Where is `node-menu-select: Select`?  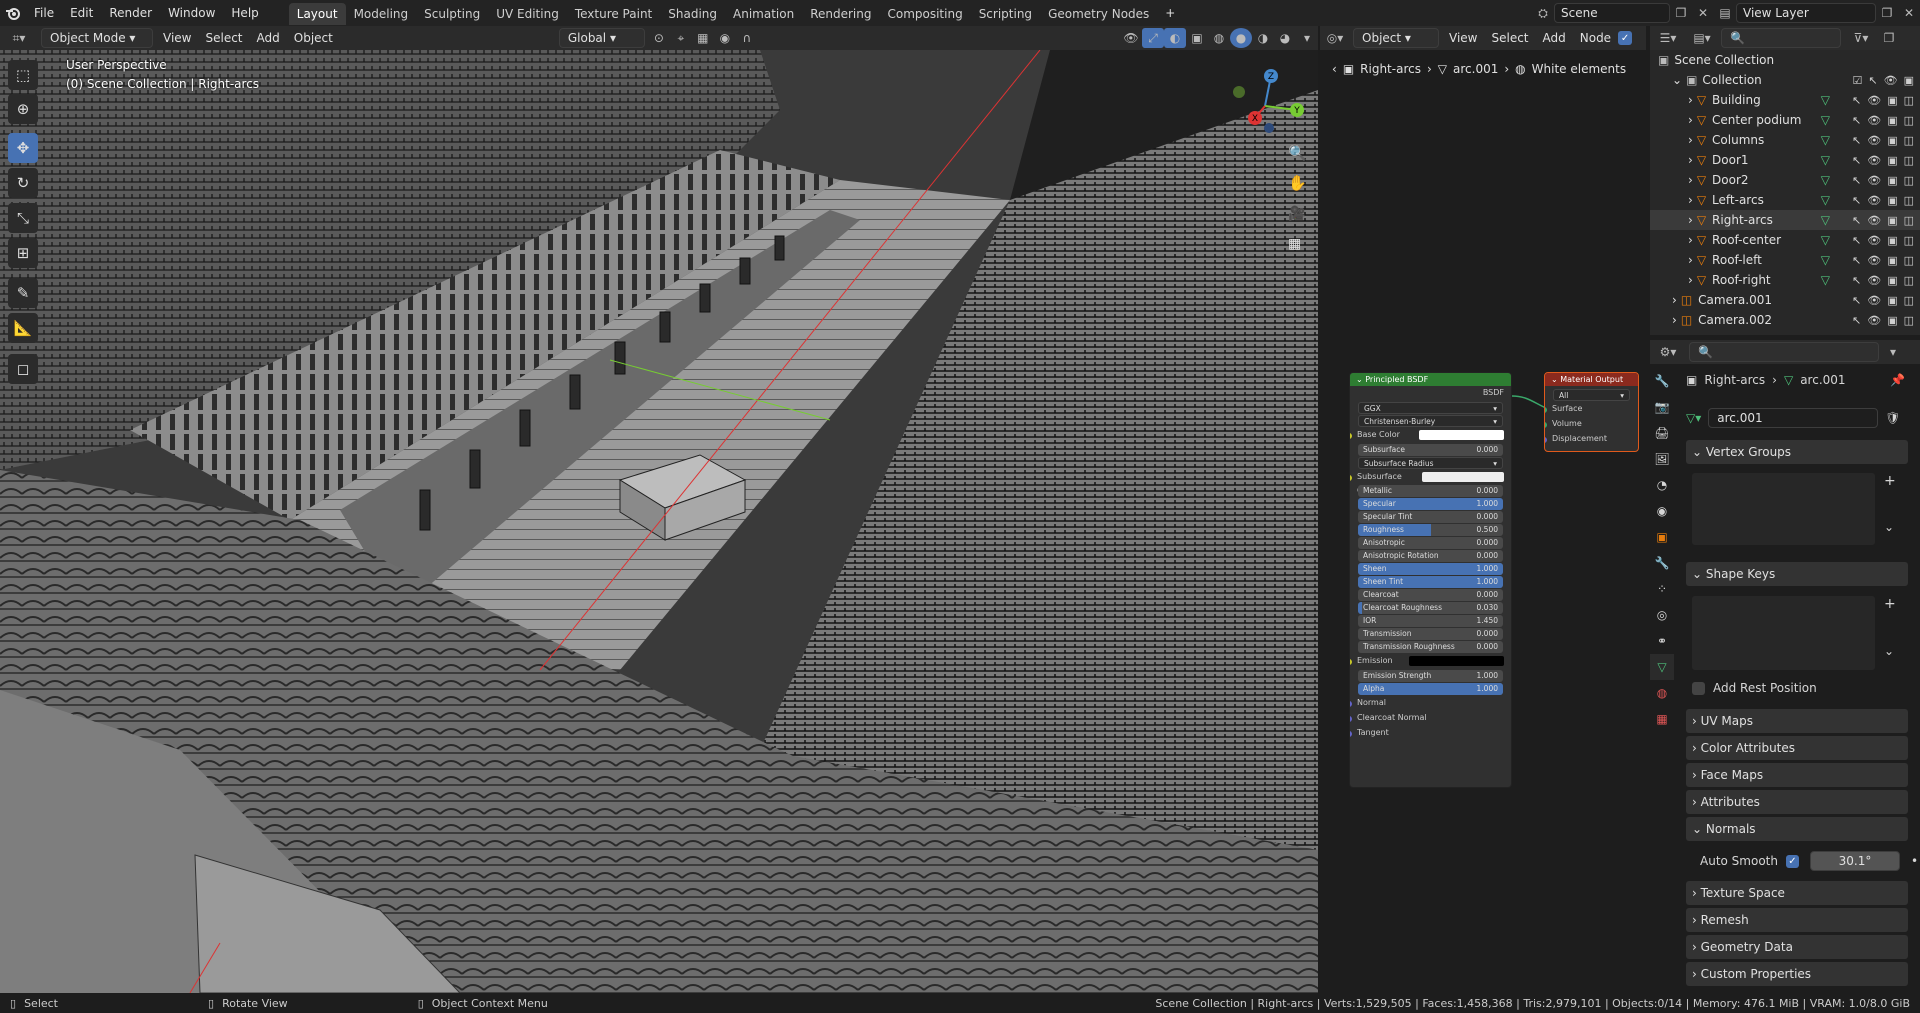 node-menu-select: Select is located at coordinates (1509, 38).